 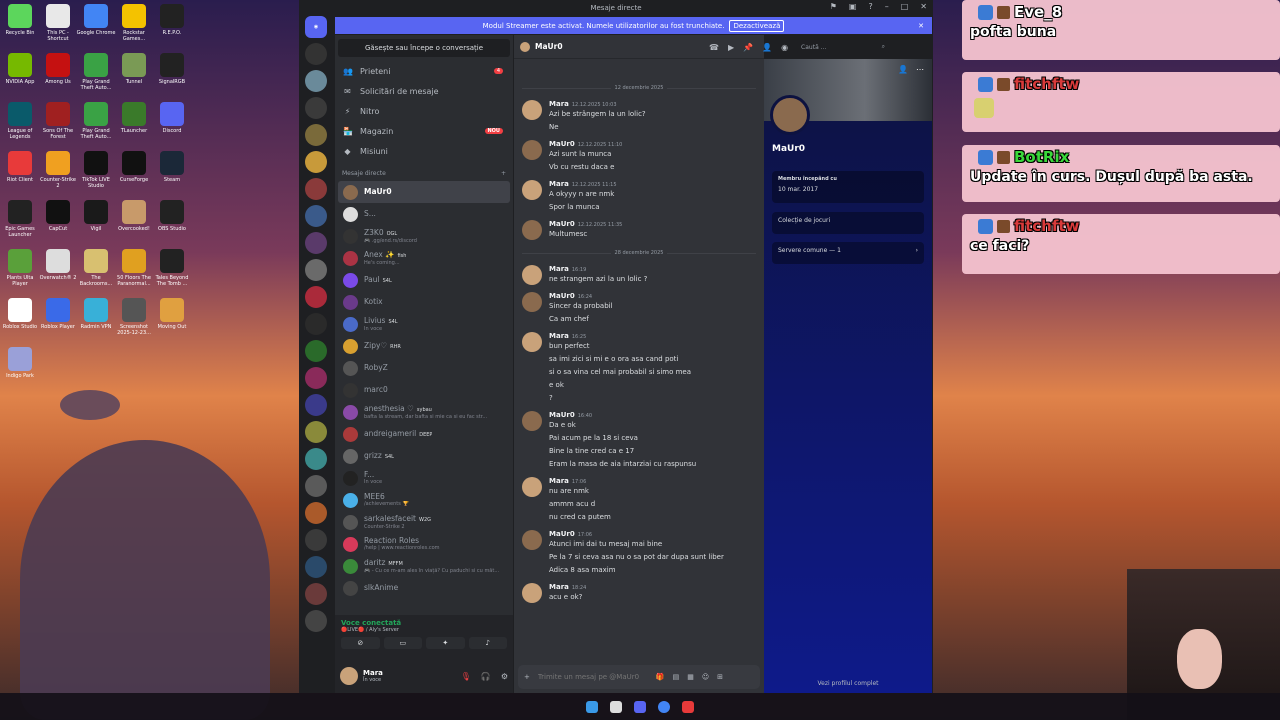 What do you see at coordinates (424, 48) in the screenshot?
I see `find-conversation-button: Găsește sau începe o conversație` at bounding box center [424, 48].